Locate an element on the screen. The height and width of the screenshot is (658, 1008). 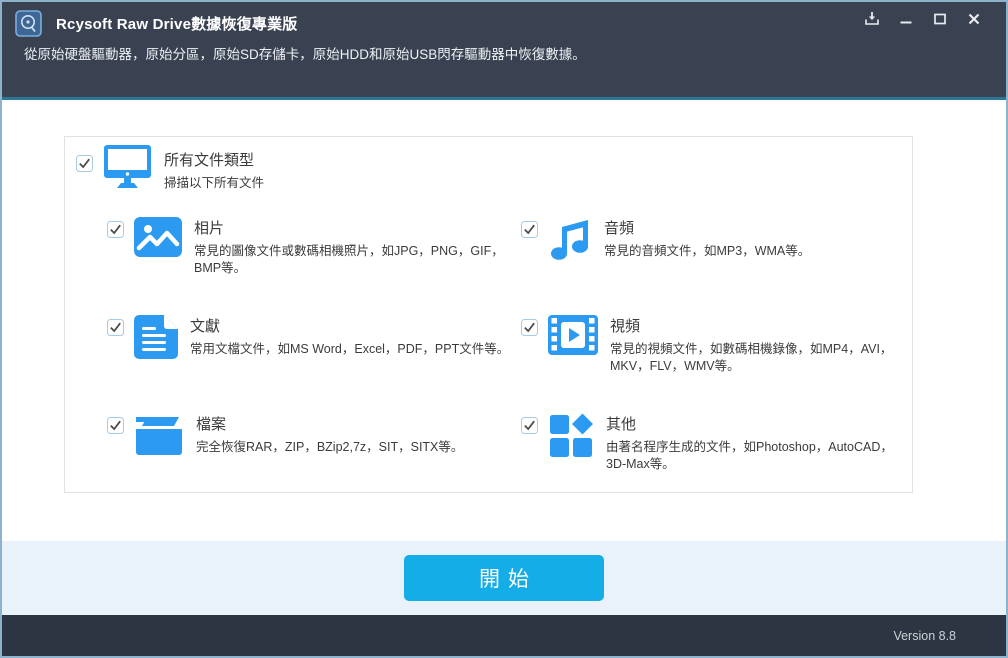
file-type-description: 常見的視頻文件，如數碼相機錄像，如MP4，AVI，MKV，FLV，WMV等。 is located at coordinates (751, 357).